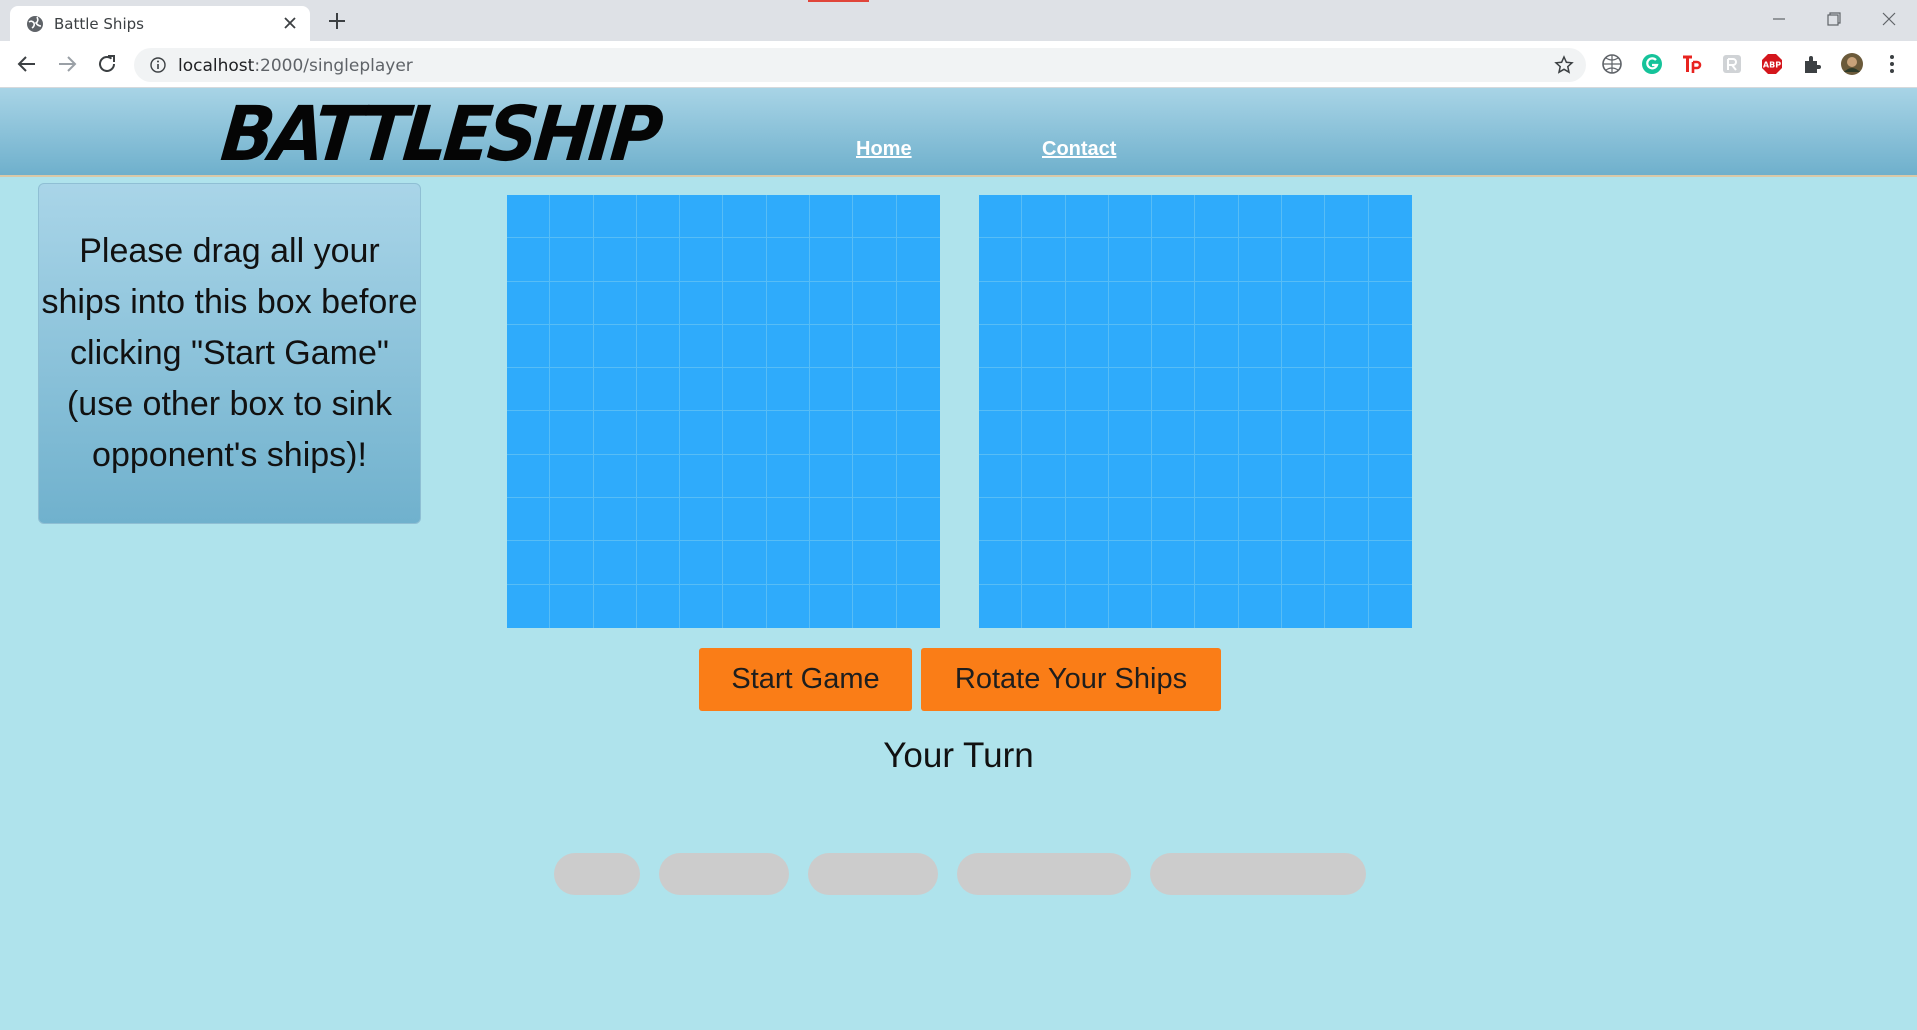 This screenshot has height=1030, width=1917. Describe the element at coordinates (1779, 19) in the screenshot. I see `minimize-icon` at that location.